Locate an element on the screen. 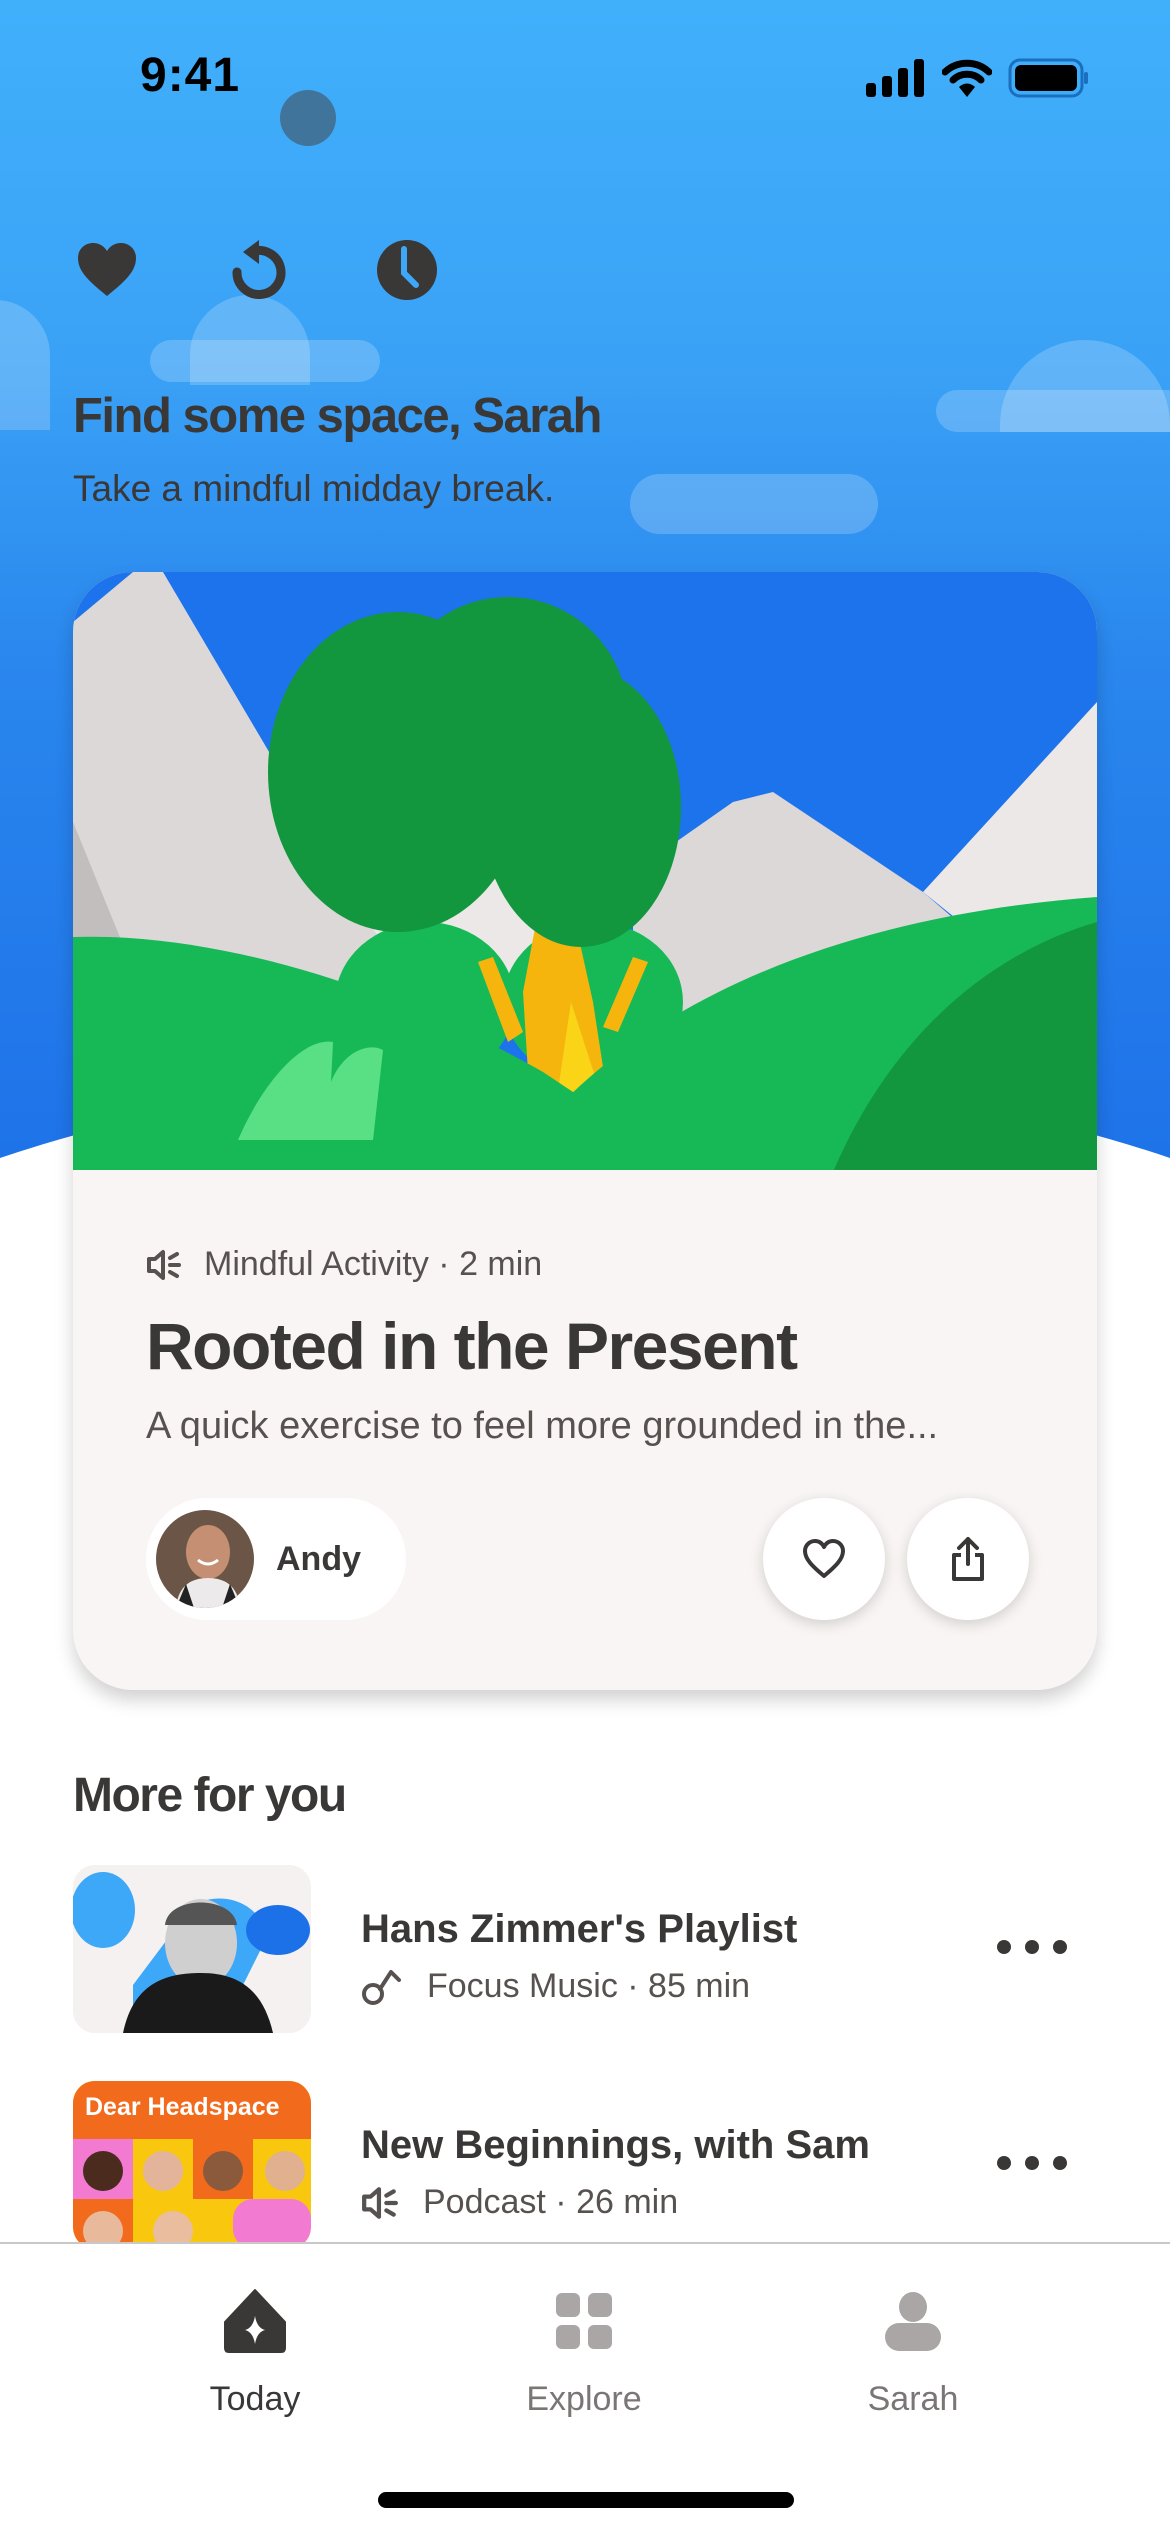 The height and width of the screenshot is (2532, 1170). status-time: 9:41 is located at coordinates (190, 75).